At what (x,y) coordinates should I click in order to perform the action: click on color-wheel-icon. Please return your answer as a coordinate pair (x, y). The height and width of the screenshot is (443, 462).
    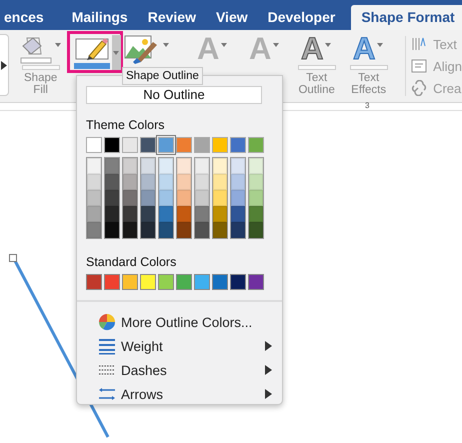
    Looking at the image, I should click on (107, 322).